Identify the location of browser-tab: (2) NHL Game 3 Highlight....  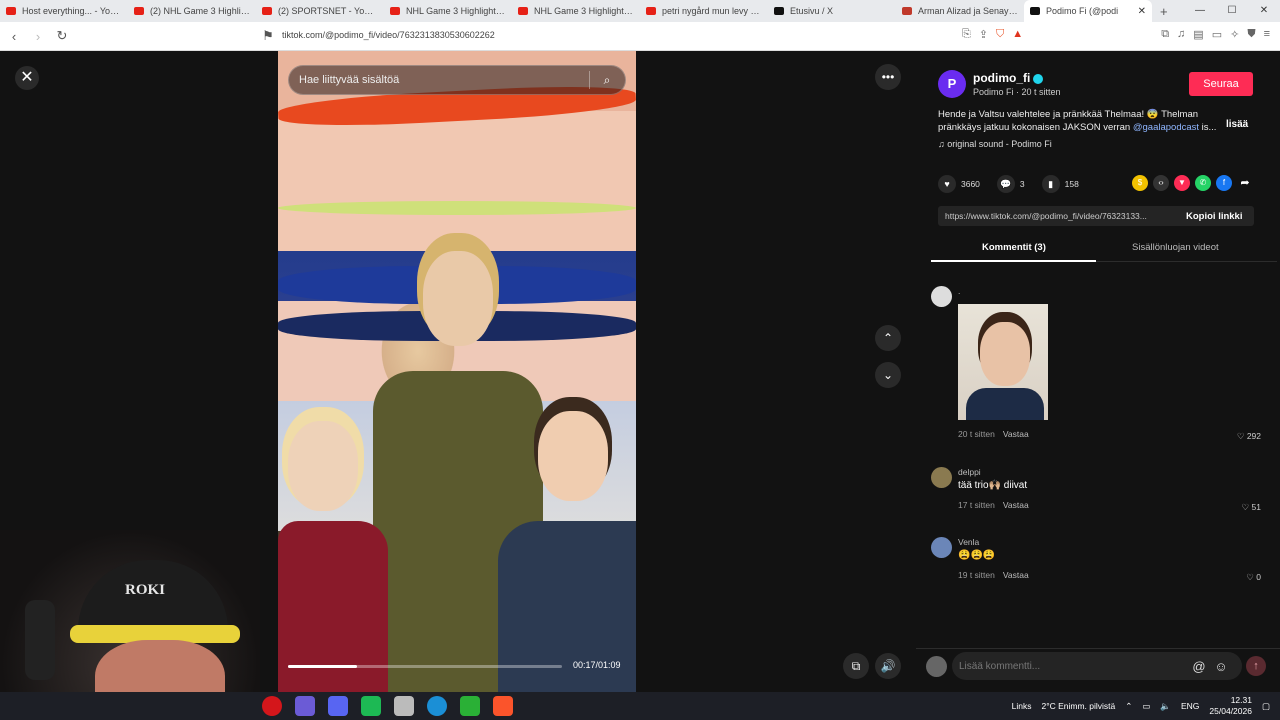
(192, 11).